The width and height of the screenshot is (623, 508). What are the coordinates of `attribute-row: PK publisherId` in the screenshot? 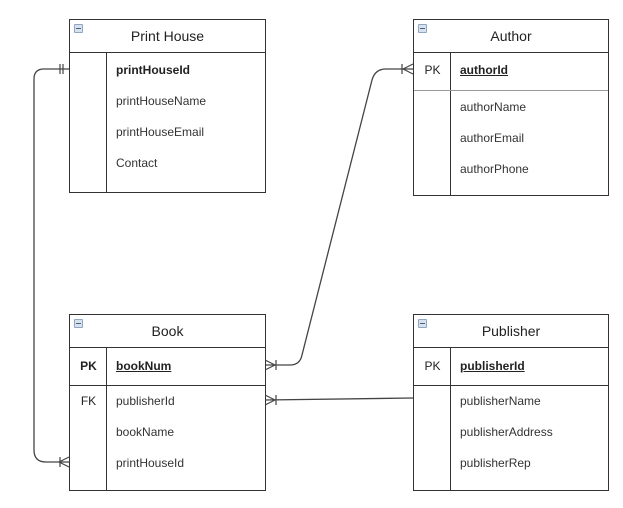 It's located at (511, 366).